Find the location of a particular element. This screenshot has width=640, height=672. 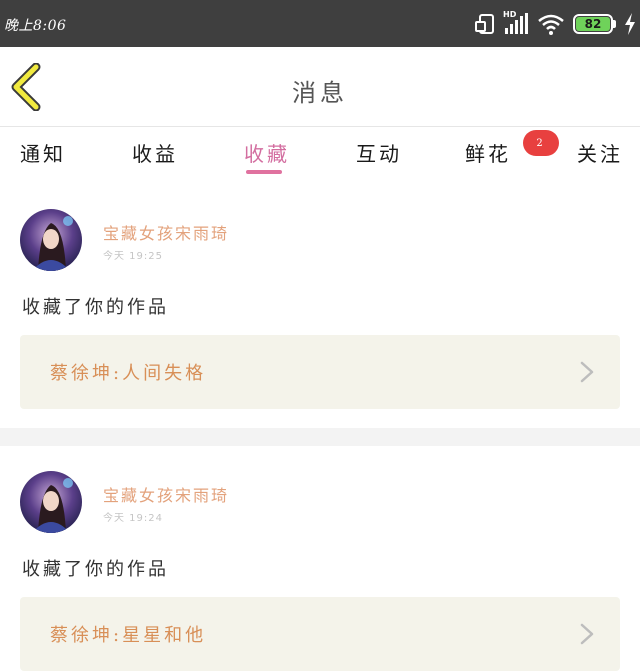

signal-icon: HD is located at coordinates (516, 22).